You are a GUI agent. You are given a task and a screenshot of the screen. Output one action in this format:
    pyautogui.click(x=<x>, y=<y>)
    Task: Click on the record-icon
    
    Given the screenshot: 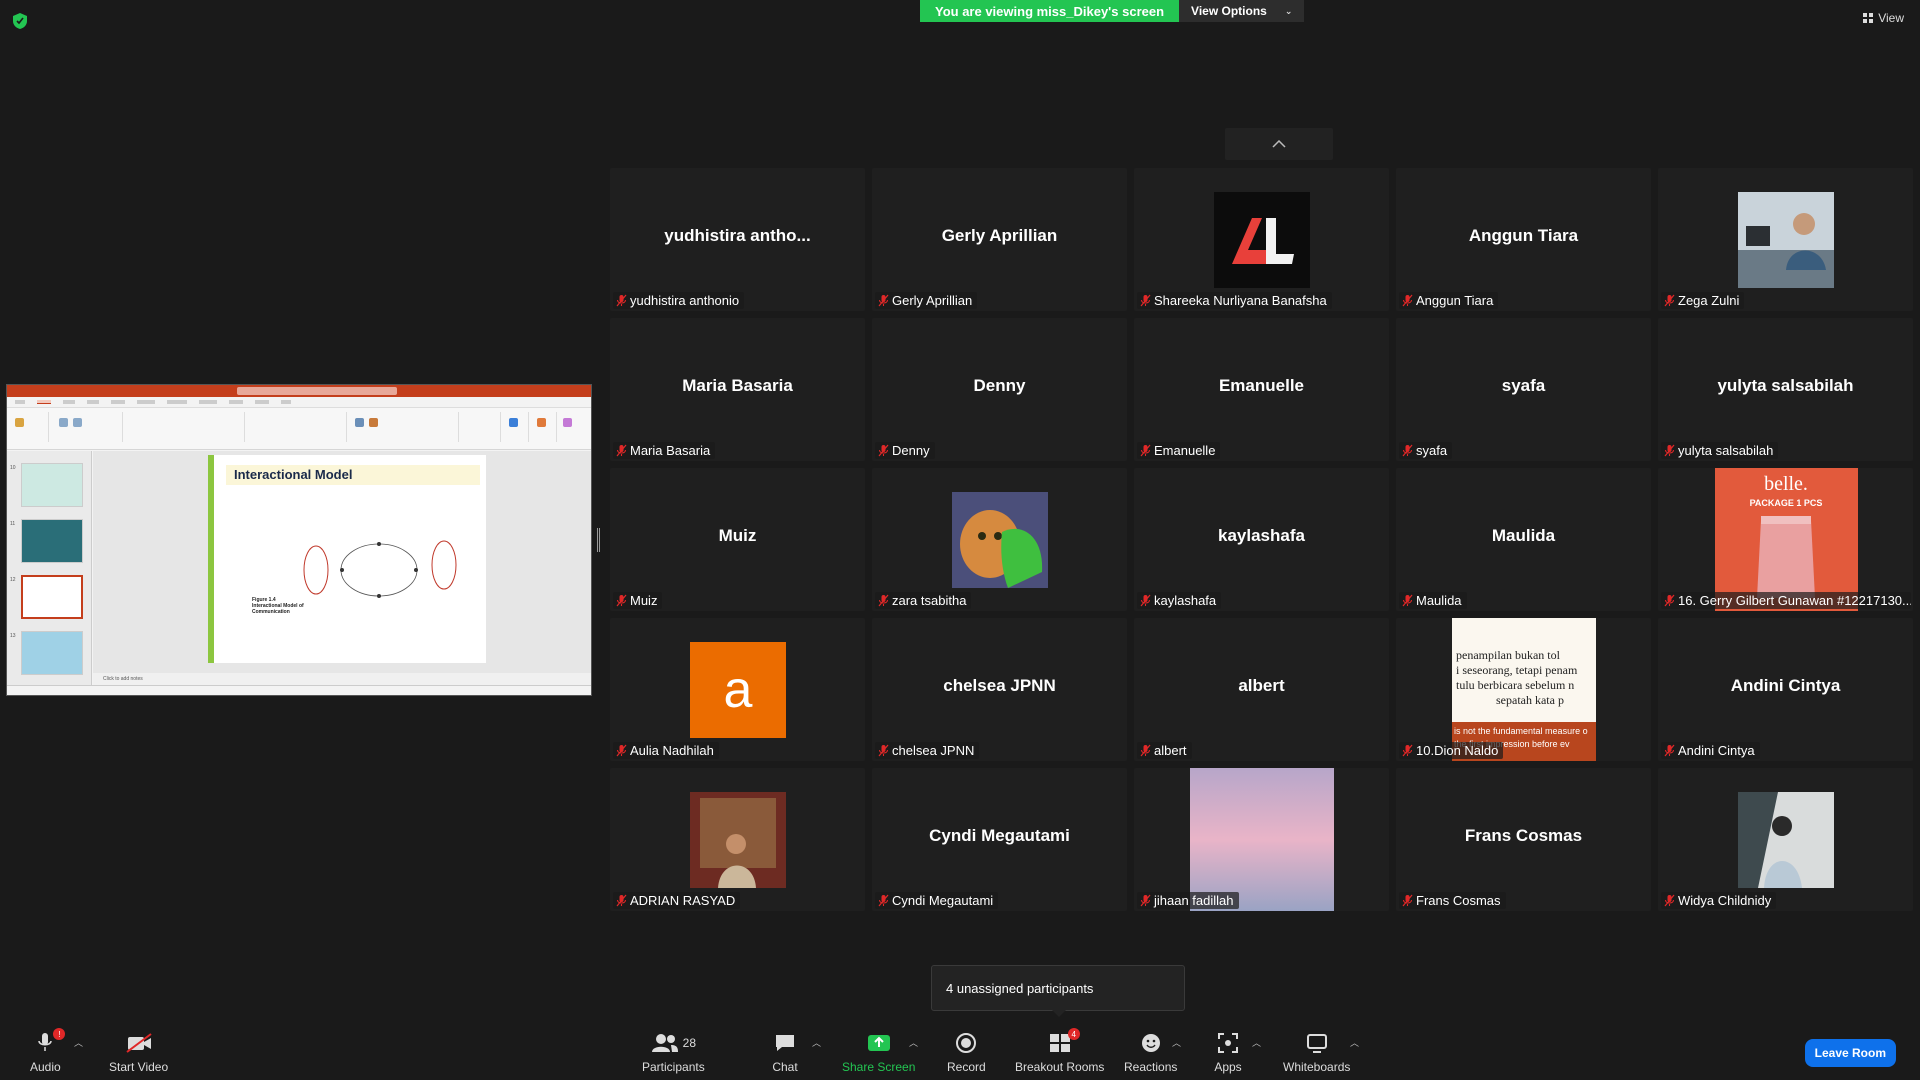 What is the action you would take?
    pyautogui.click(x=966, y=1043)
    